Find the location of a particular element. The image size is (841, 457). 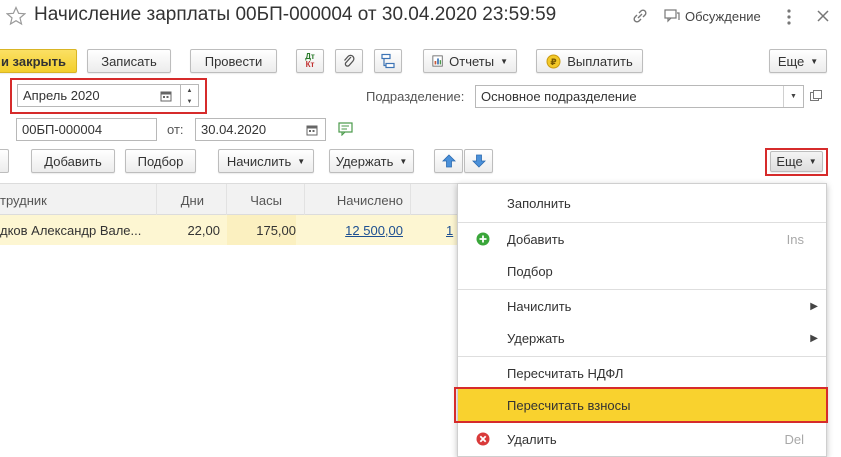

period-spinner: ▲ ▼ is located at coordinates (190, 95).